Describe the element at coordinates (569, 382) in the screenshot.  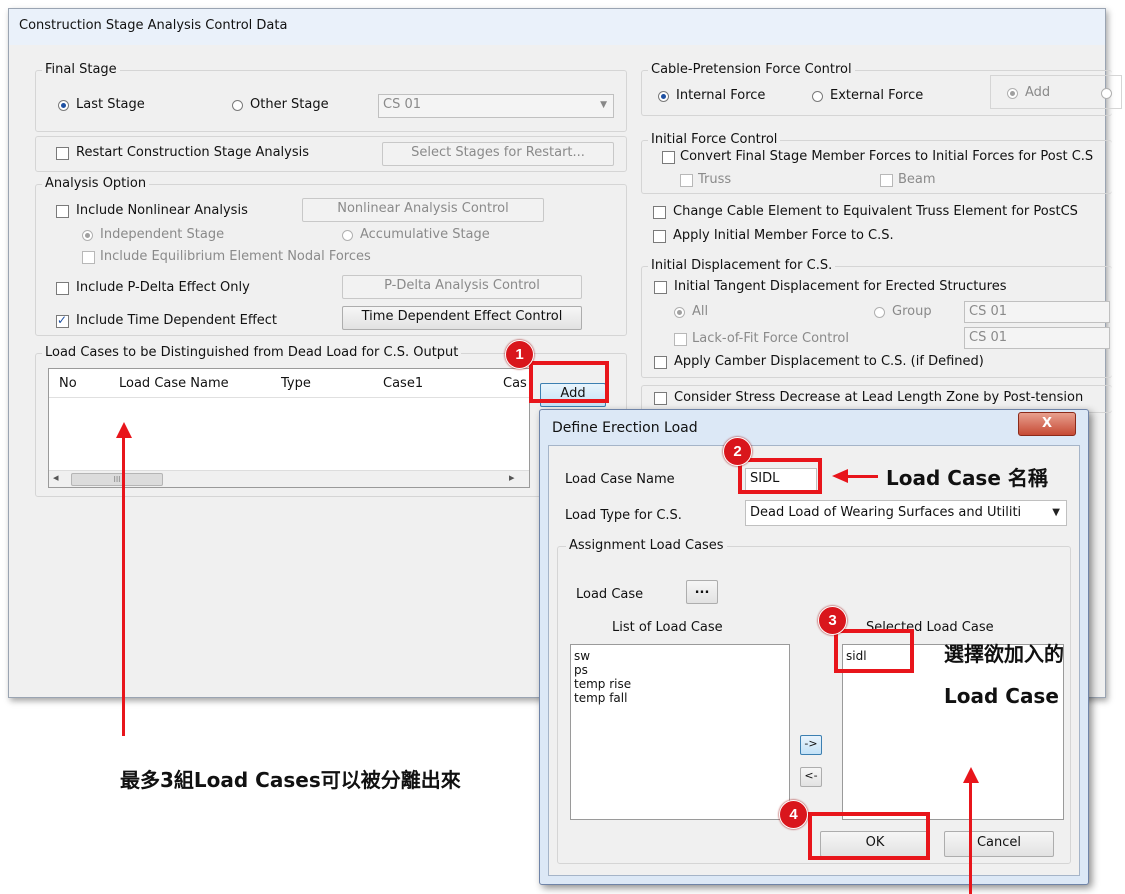
I see `highlight-add-button` at that location.